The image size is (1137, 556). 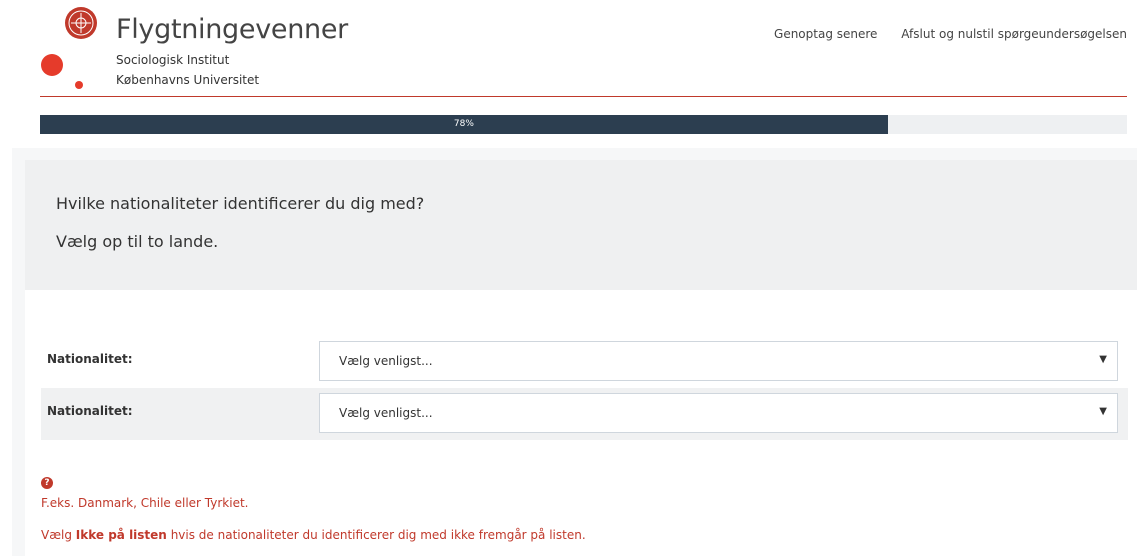 What do you see at coordinates (232, 29) in the screenshot?
I see `brand-title: Flygtningevenner` at bounding box center [232, 29].